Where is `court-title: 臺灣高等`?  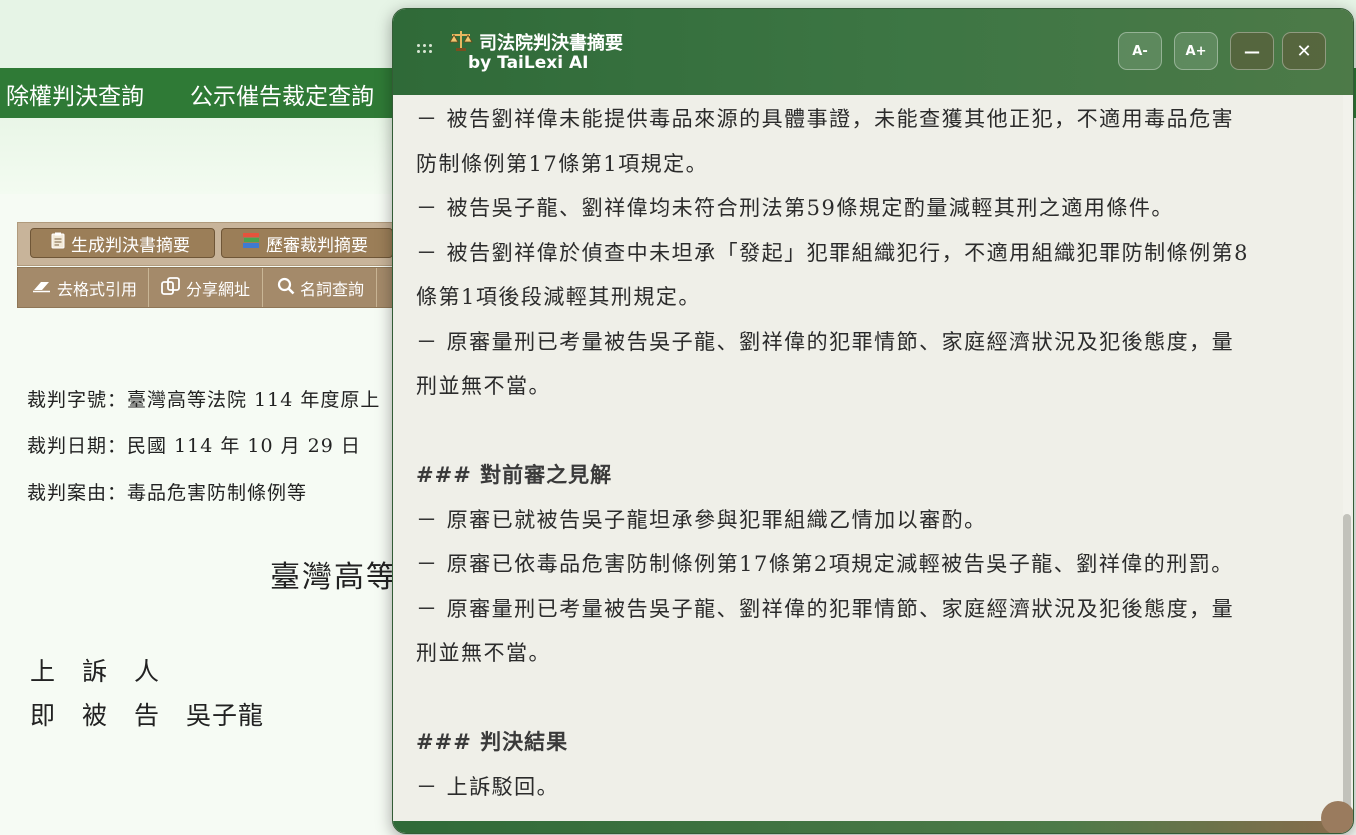
court-title: 臺灣高等 is located at coordinates (334, 577).